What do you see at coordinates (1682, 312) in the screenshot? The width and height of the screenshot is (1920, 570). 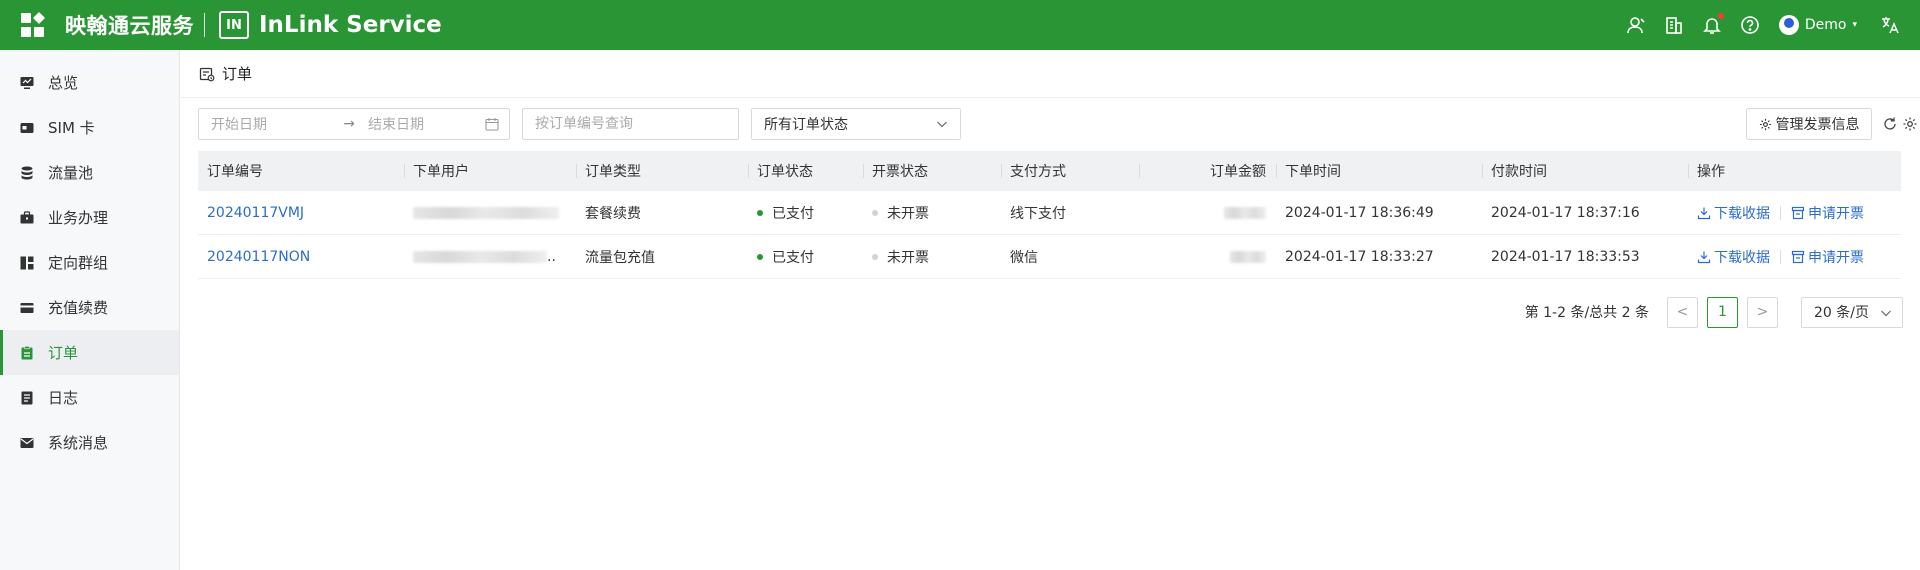 I see `prev-page-button: <` at bounding box center [1682, 312].